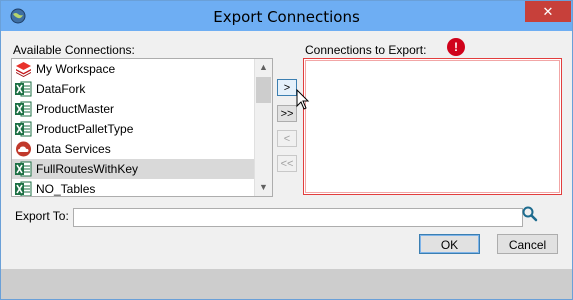 Image resolution: width=573 pixels, height=300 pixels. I want to click on list-item: My Workspace, so click(133, 69).